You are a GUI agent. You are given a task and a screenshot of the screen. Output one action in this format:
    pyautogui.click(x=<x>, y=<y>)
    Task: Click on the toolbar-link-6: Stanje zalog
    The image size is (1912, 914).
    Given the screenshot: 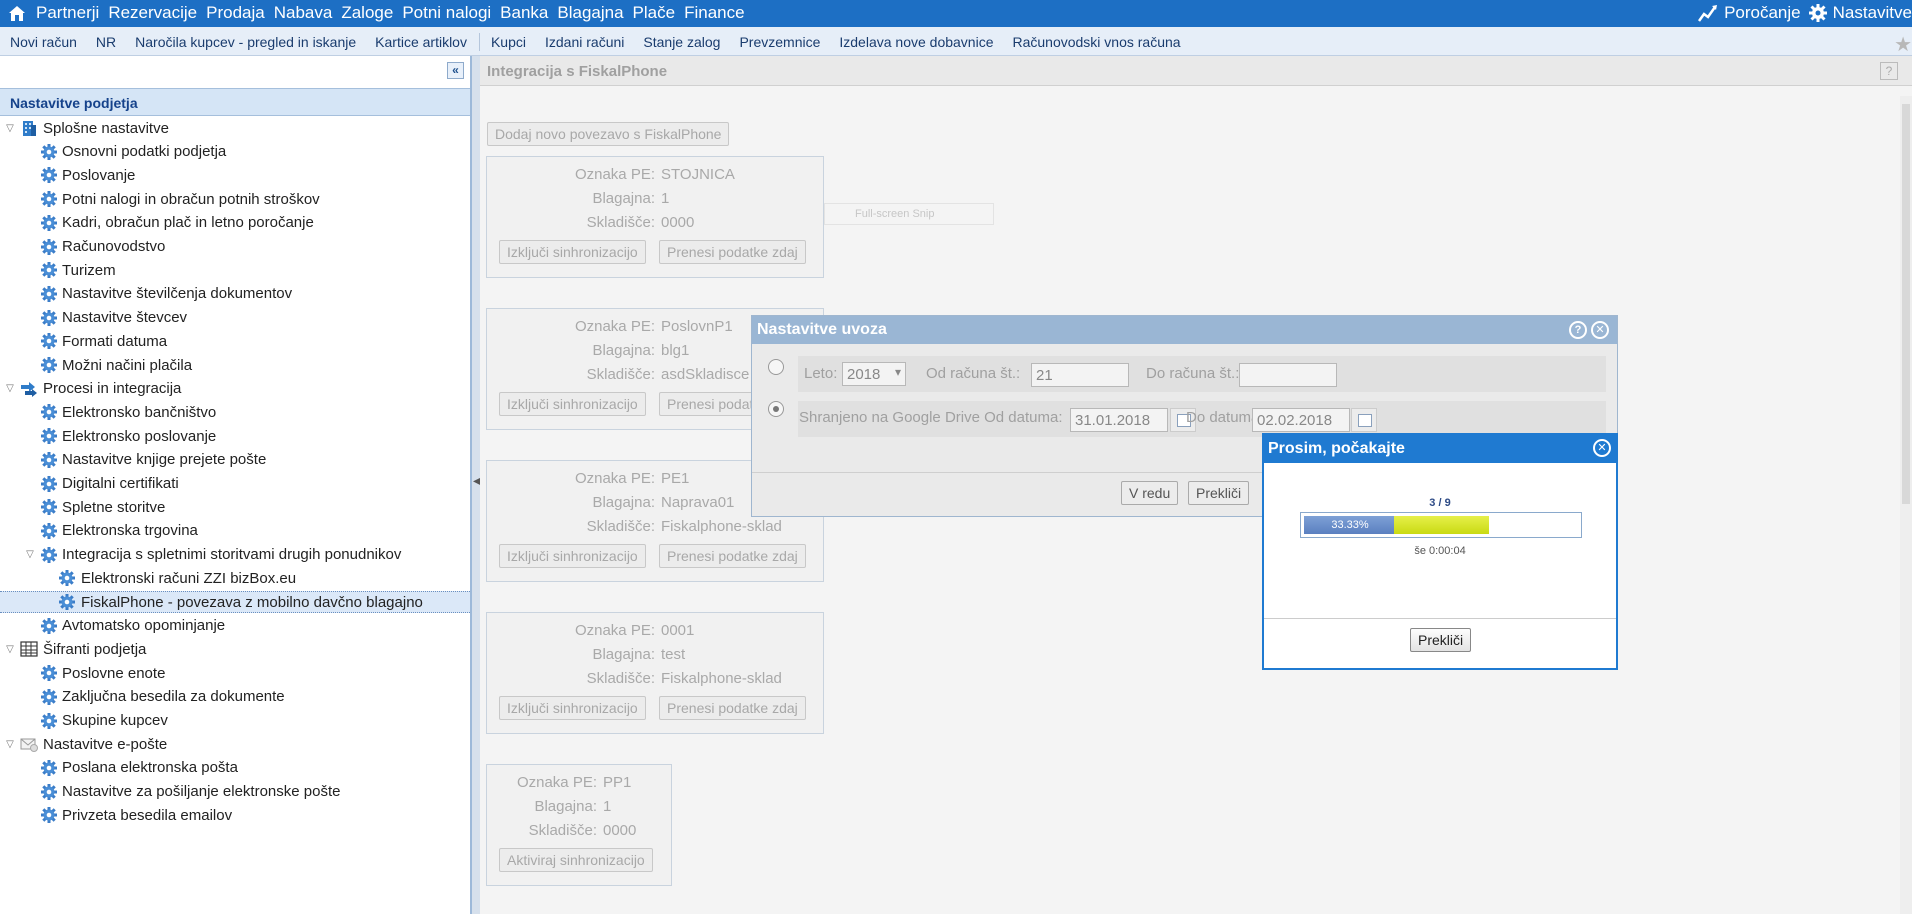 What is the action you would take?
    pyautogui.click(x=681, y=42)
    